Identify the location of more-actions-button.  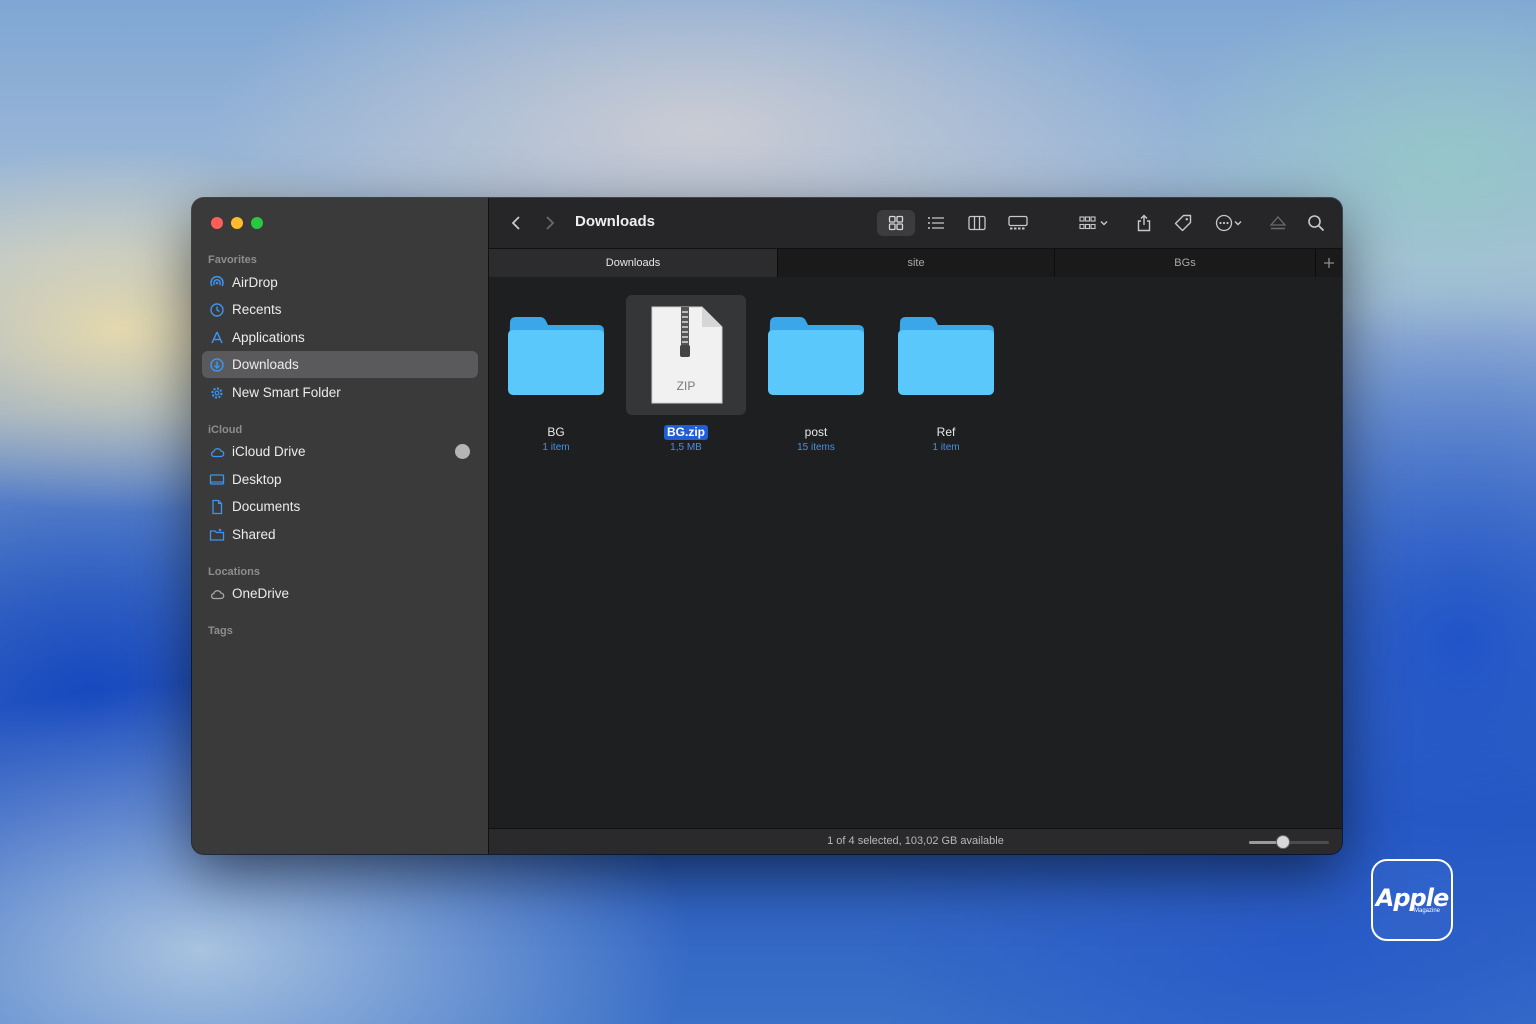
(1229, 223).